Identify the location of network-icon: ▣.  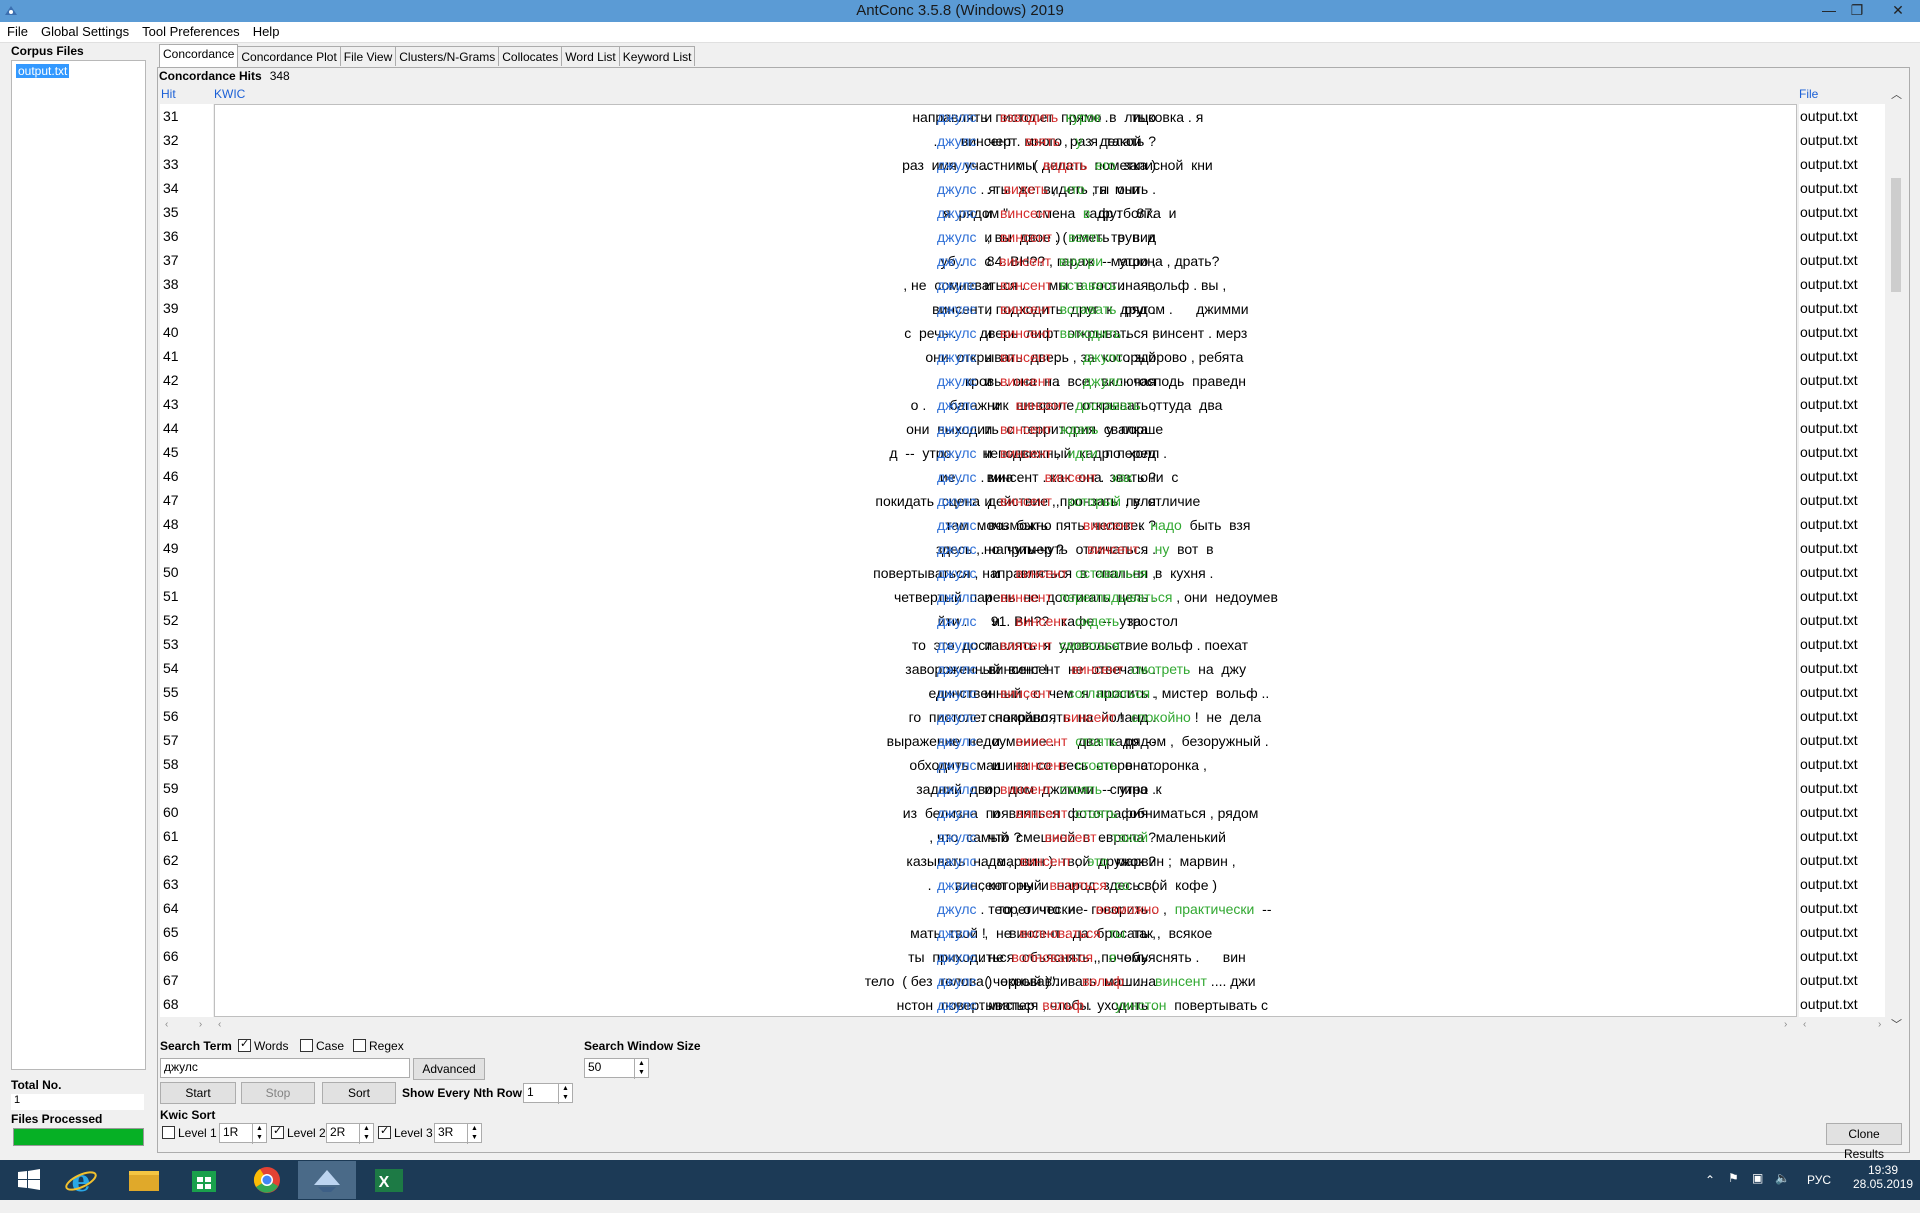
(1757, 1191).